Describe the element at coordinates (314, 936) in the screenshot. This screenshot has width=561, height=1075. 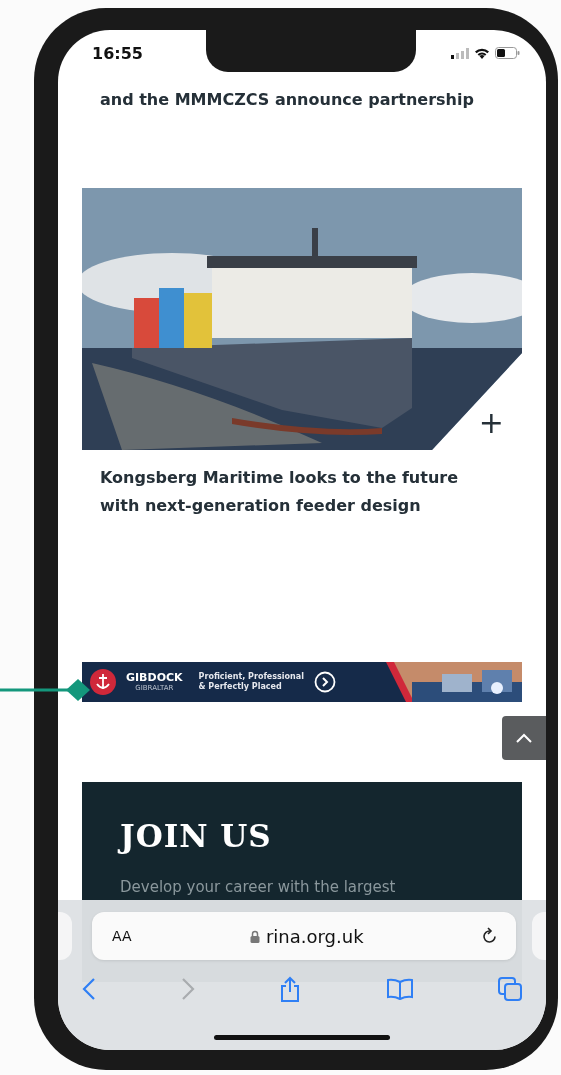
I see `url-text: rina.org.uk` at that location.